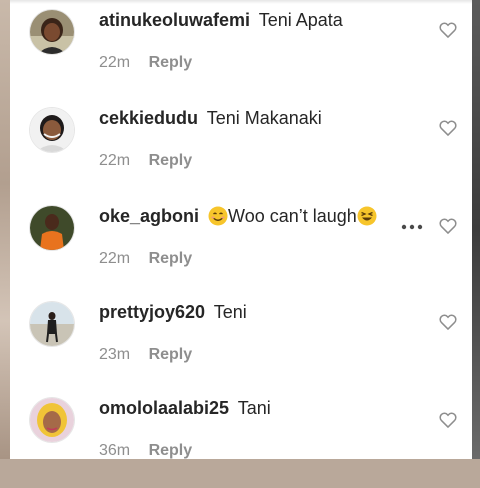 The width and height of the screenshot is (480, 488). I want to click on comment-body: Teni Makanaki, so click(264, 118).